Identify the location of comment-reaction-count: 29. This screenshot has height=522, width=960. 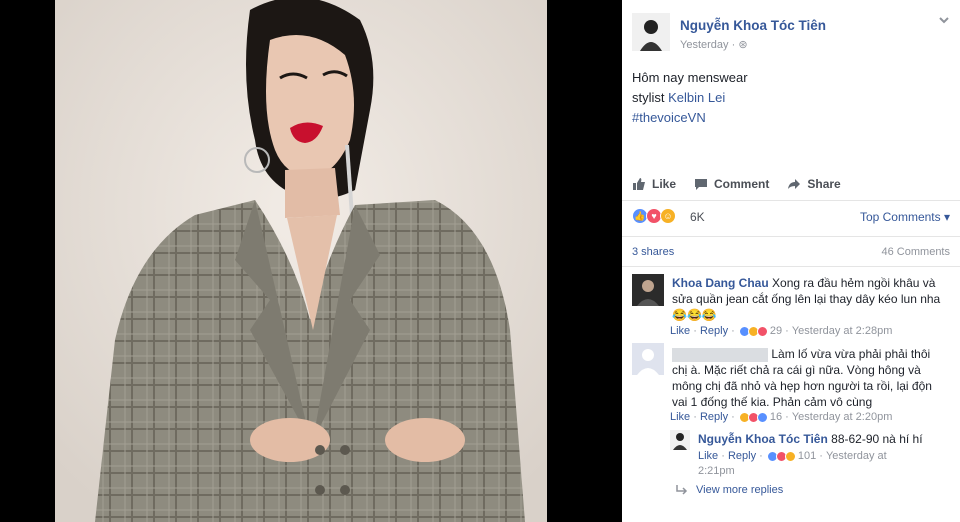
(776, 331).